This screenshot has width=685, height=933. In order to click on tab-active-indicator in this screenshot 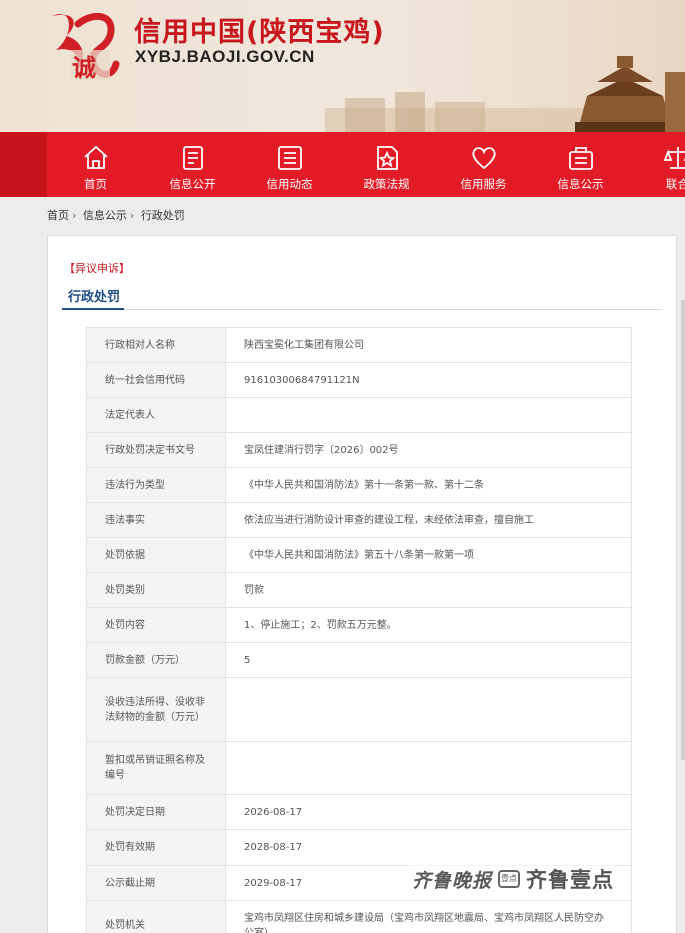, I will do `click(93, 309)`.